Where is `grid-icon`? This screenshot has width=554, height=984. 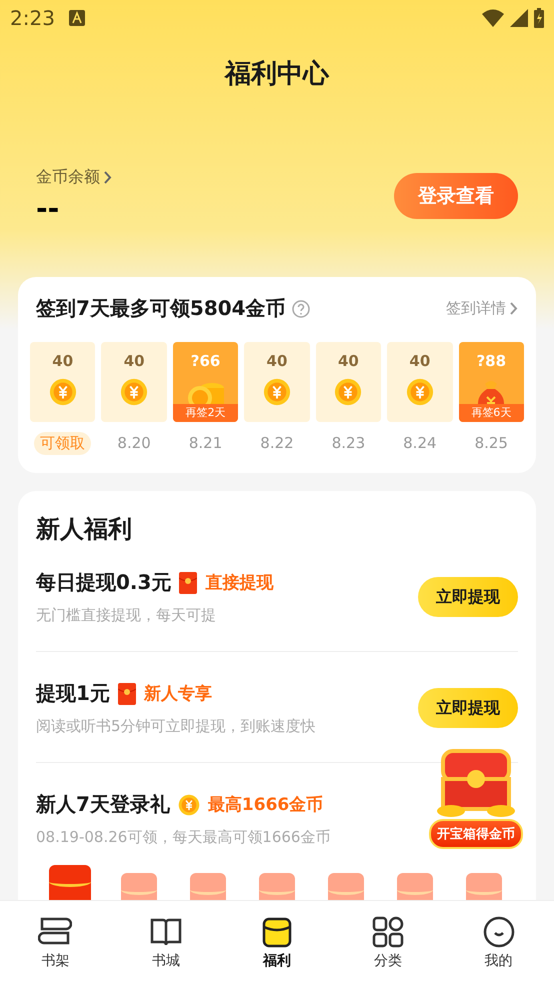 grid-icon is located at coordinates (387, 932).